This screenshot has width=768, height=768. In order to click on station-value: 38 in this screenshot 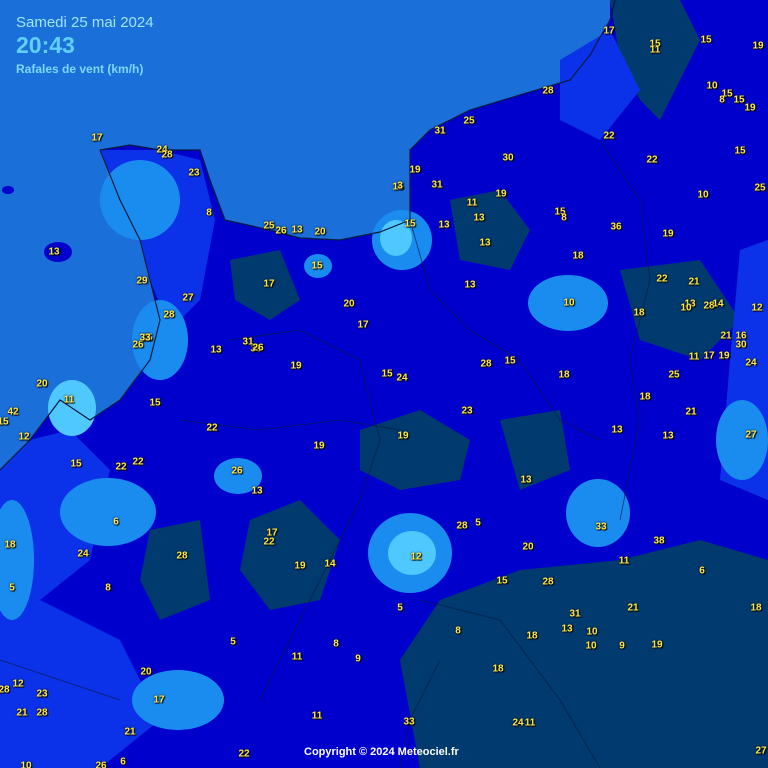, I will do `click(659, 541)`.